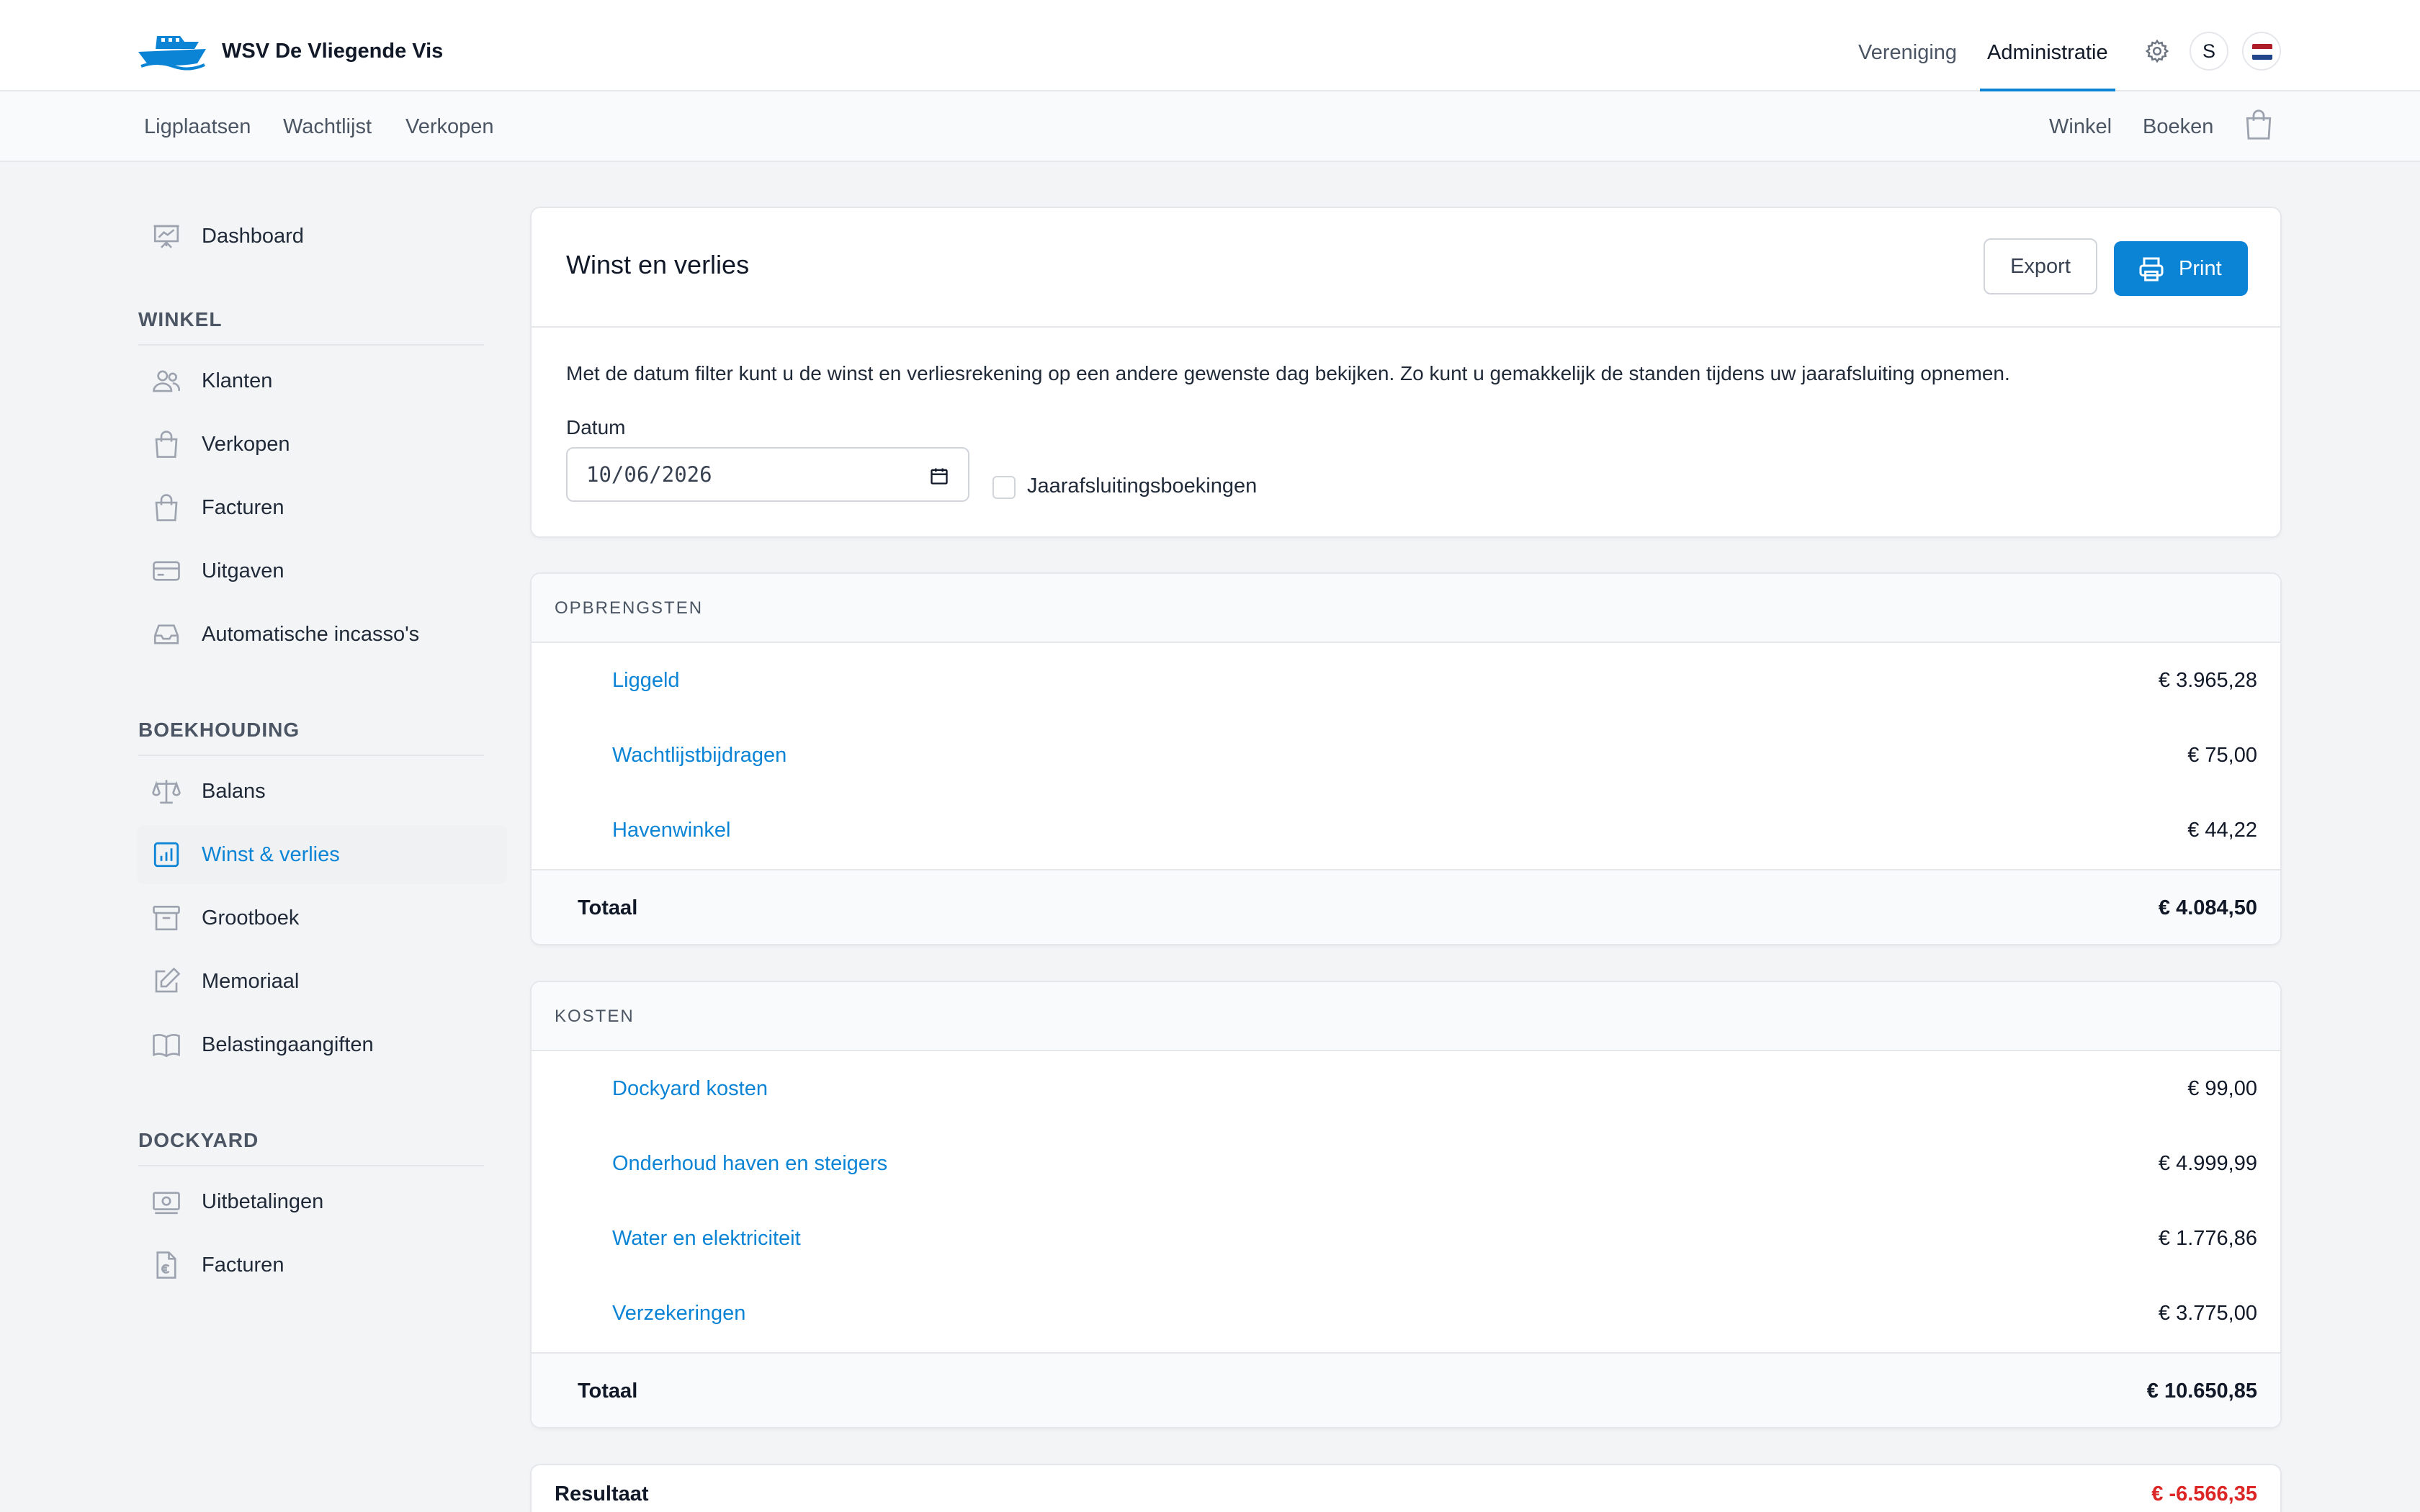  Describe the element at coordinates (939, 476) in the screenshot. I see `calendar-icon` at that location.